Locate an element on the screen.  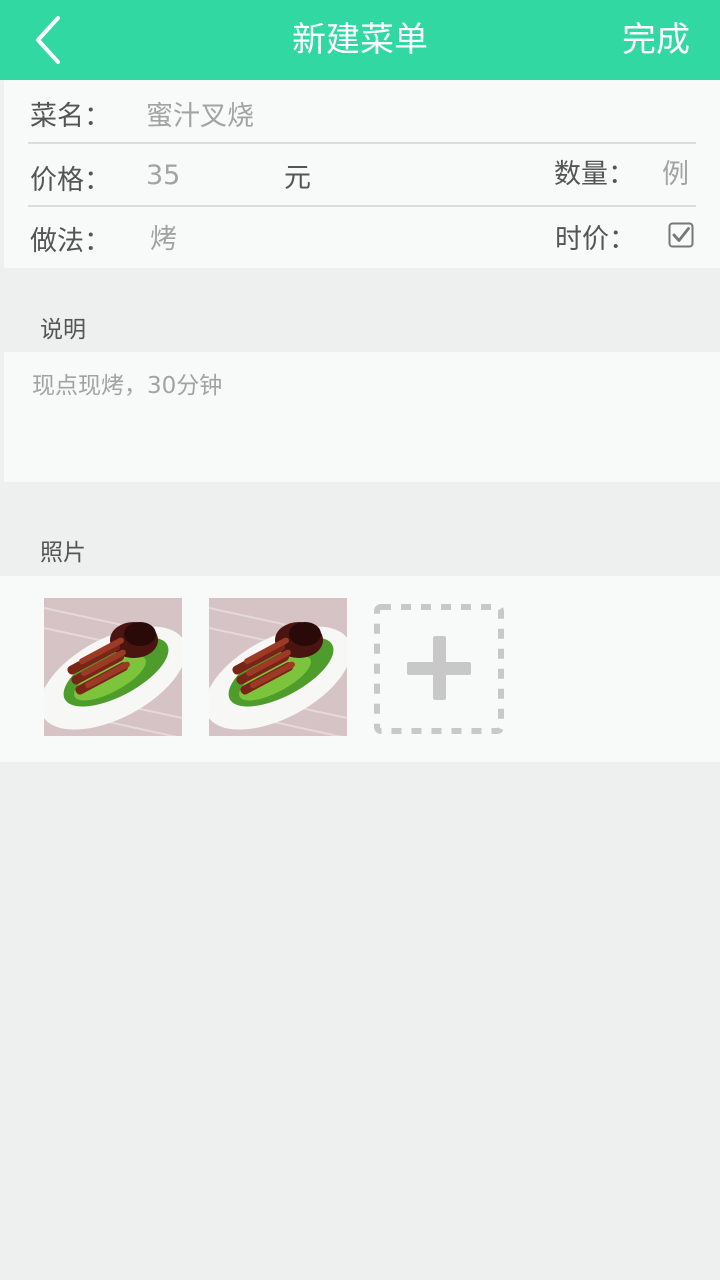
name-row: 菜名： 蜜汁叉烧 is located at coordinates (362, 111).